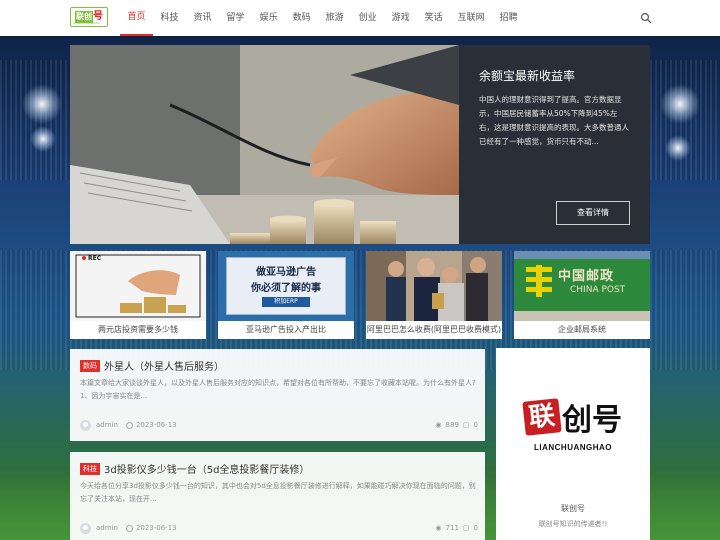 The height and width of the screenshot is (540, 720). I want to click on banner-badge: 积加ERP, so click(286, 302).